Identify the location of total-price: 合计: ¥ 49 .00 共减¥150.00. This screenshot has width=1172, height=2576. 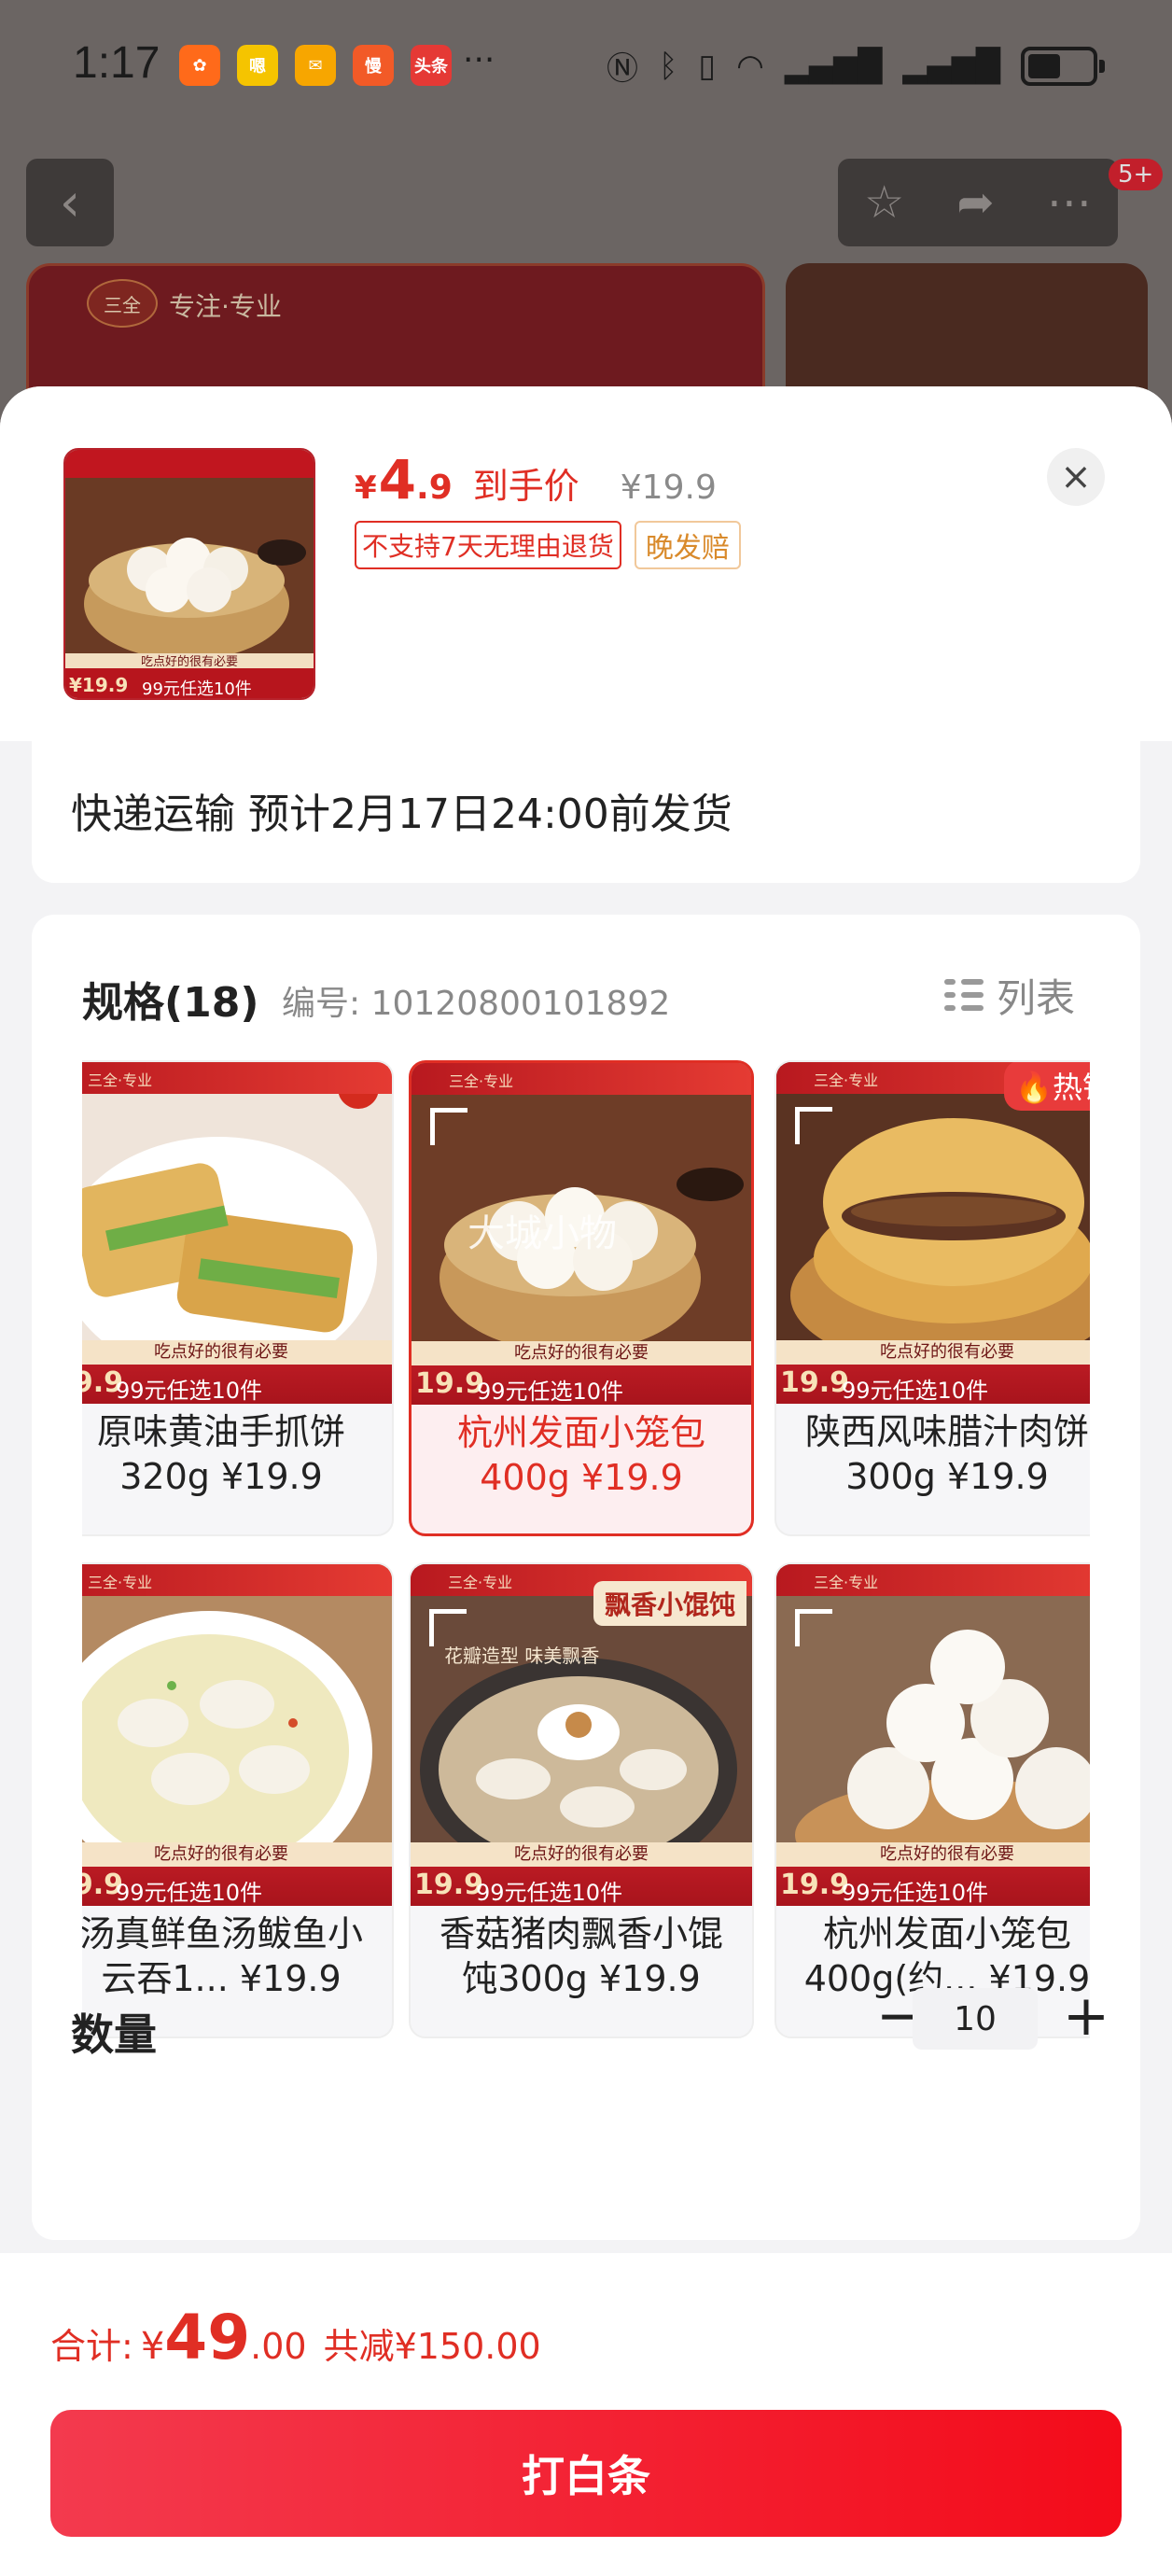
(295, 2337).